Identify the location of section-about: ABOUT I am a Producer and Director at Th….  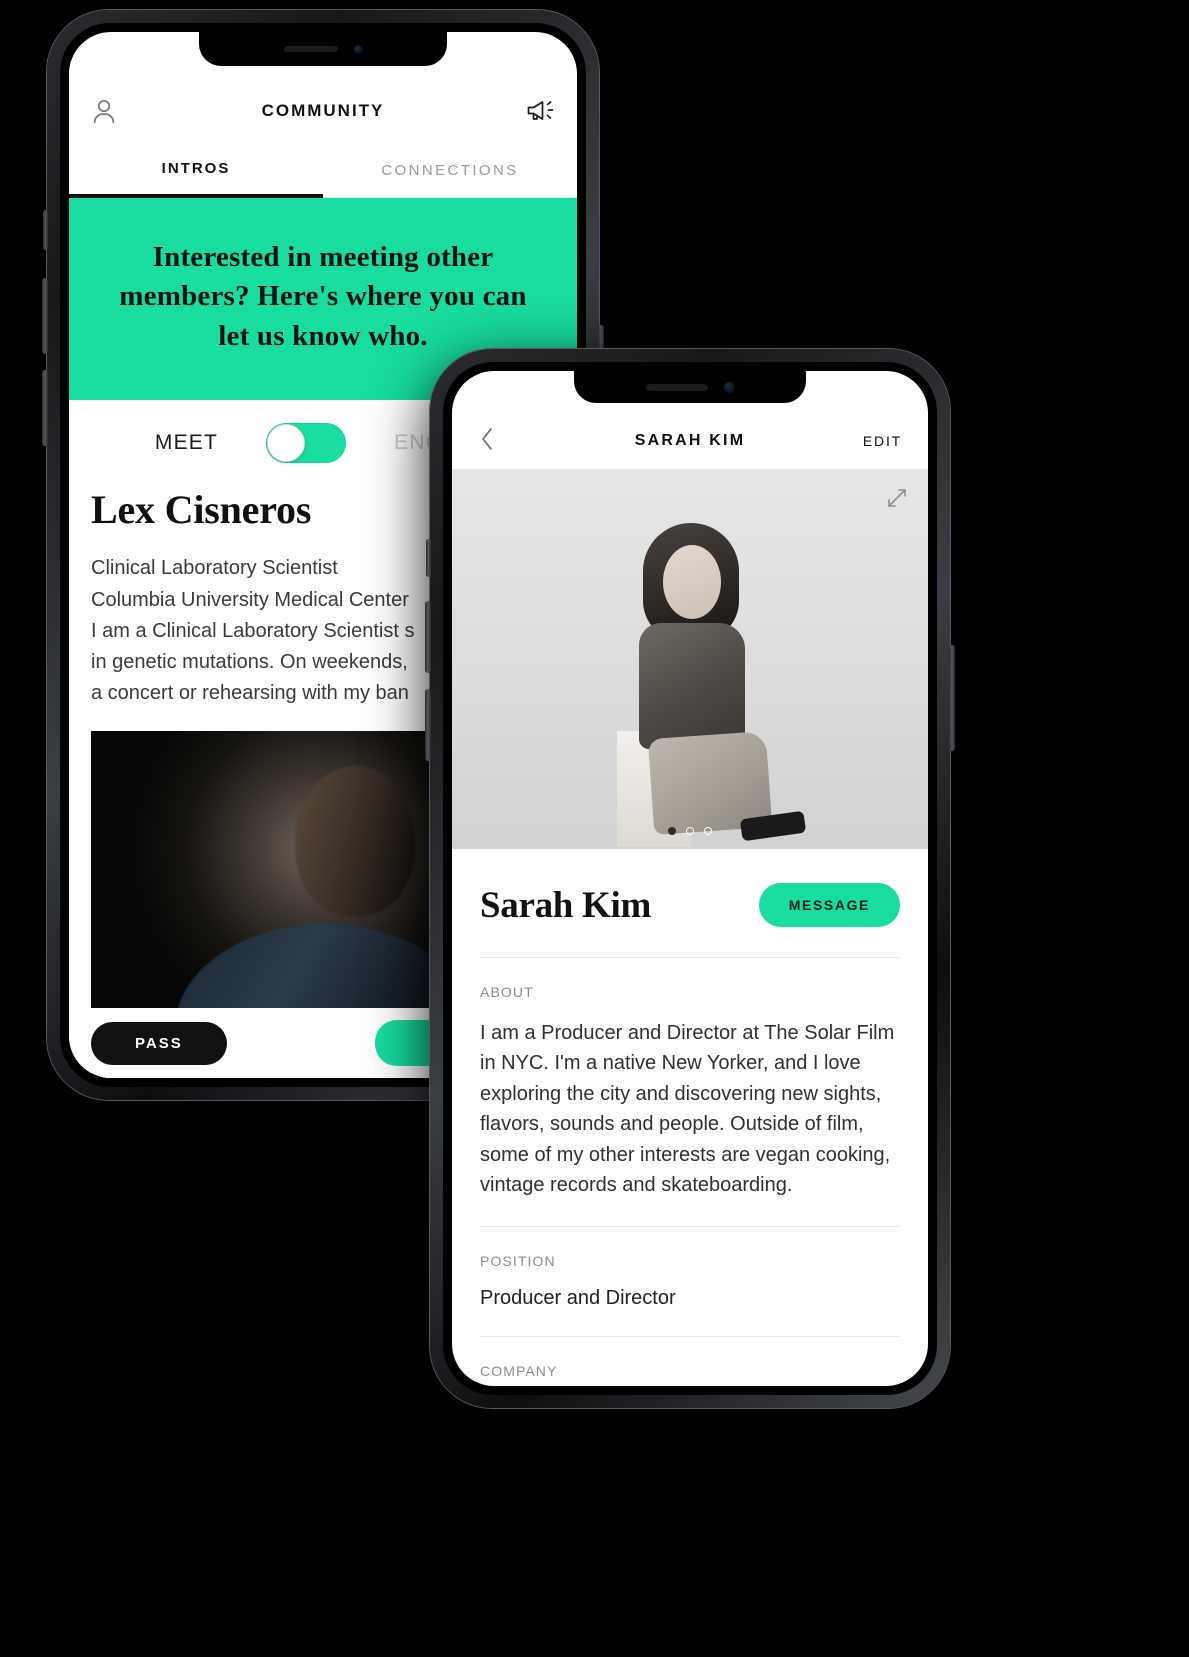
(690, 1092).